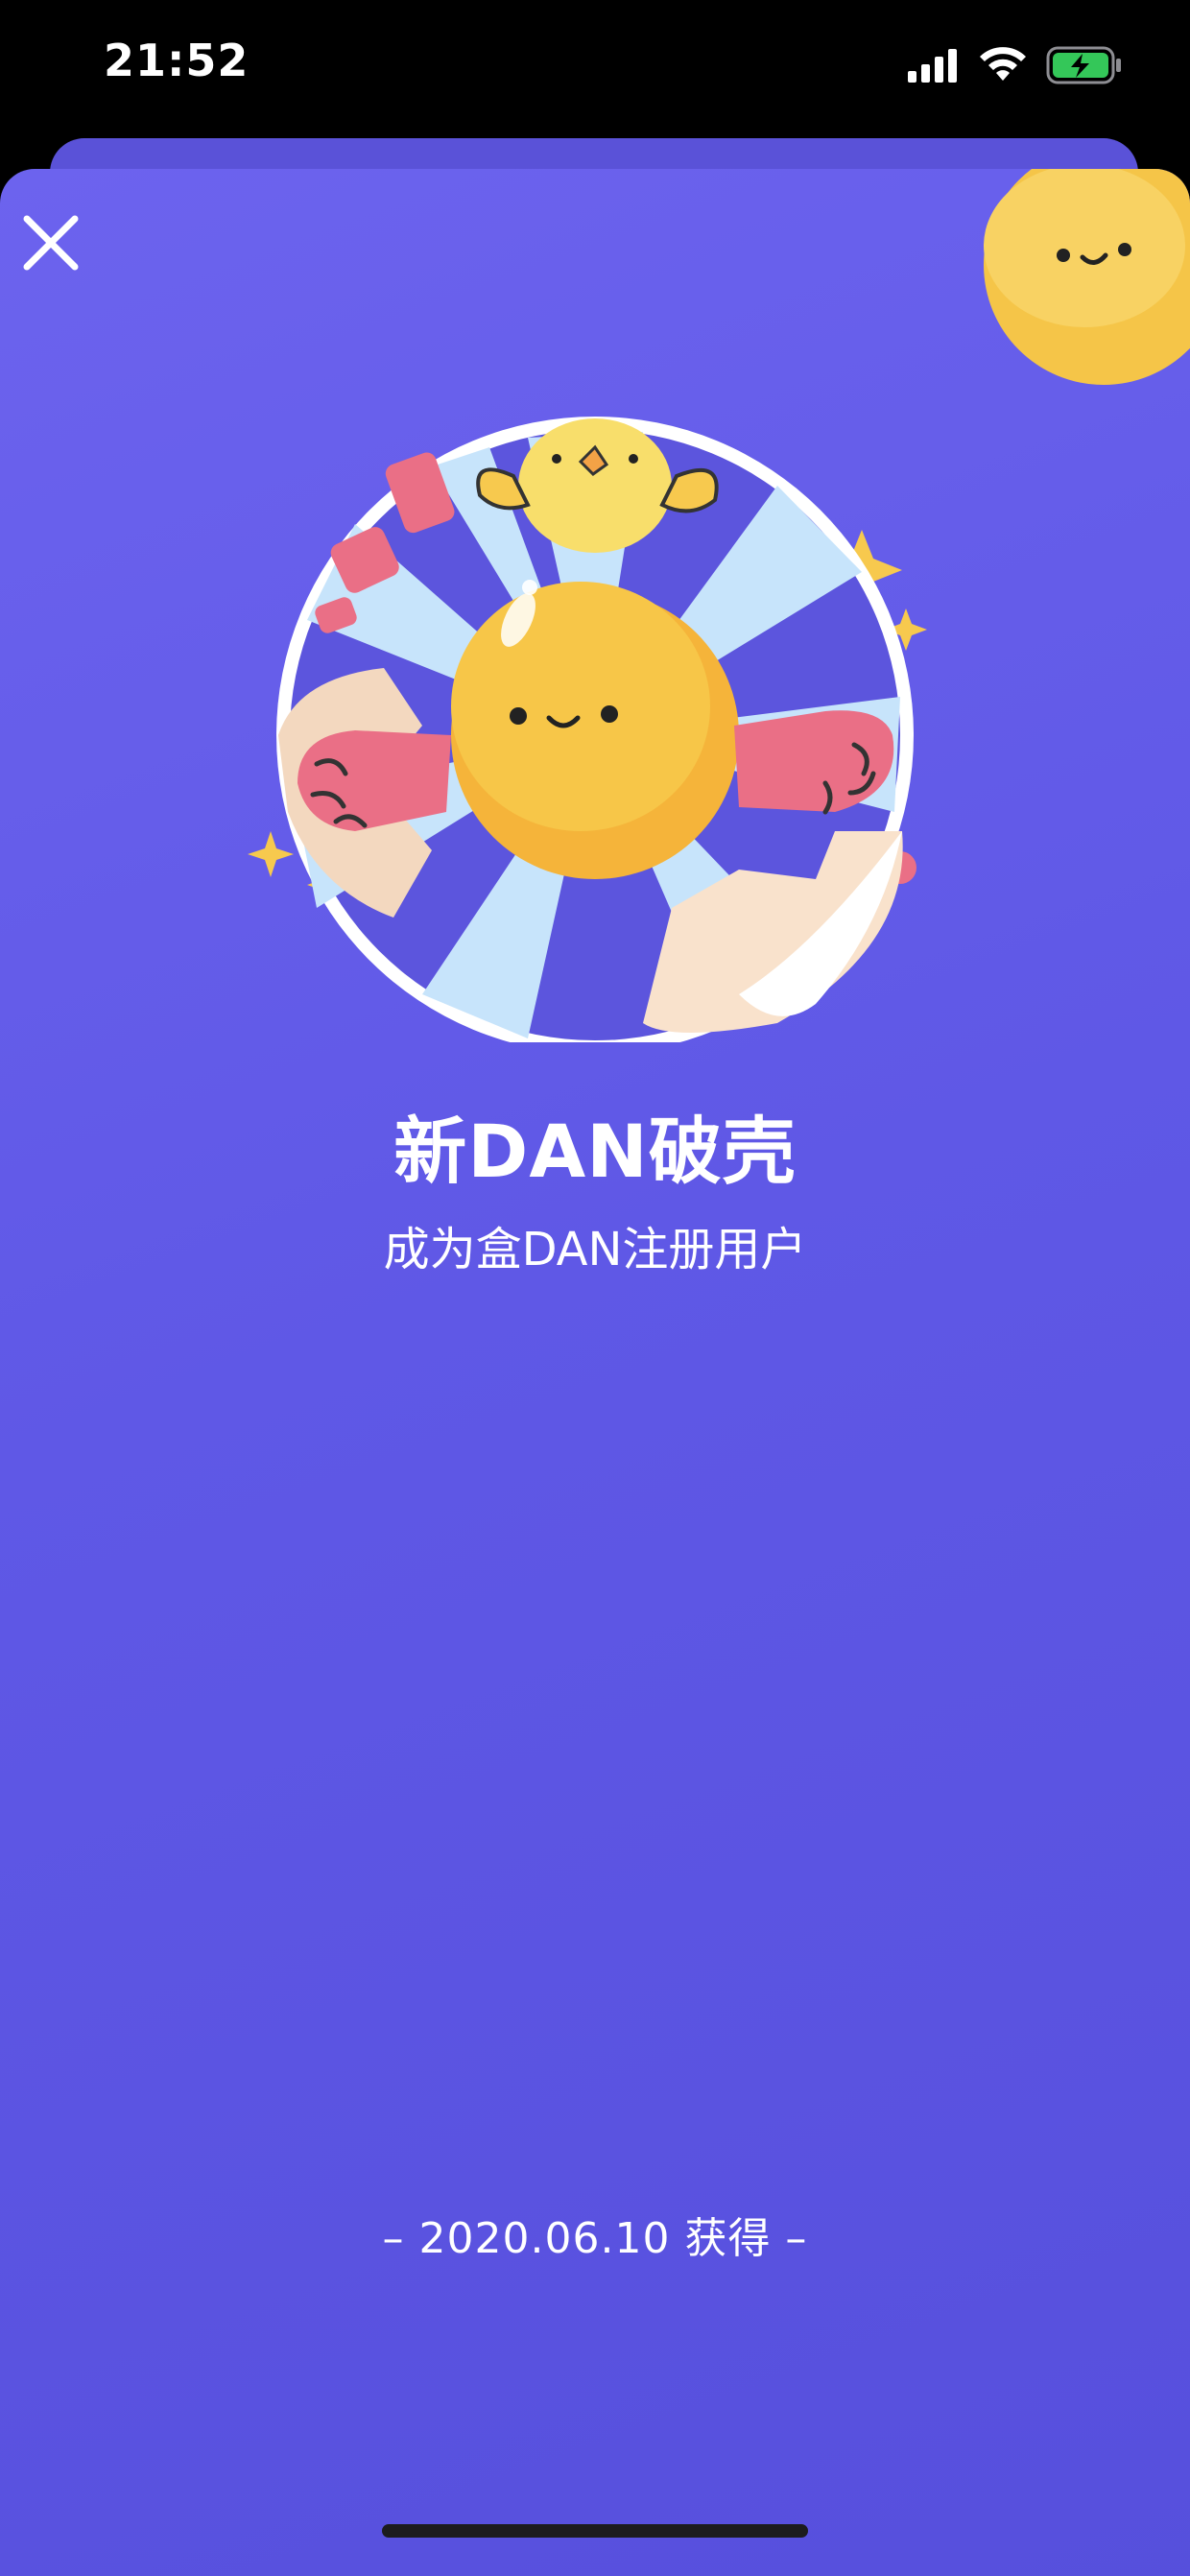 The height and width of the screenshot is (2576, 1190). I want to click on badge-title: 新DAN破壳, so click(595, 1151).